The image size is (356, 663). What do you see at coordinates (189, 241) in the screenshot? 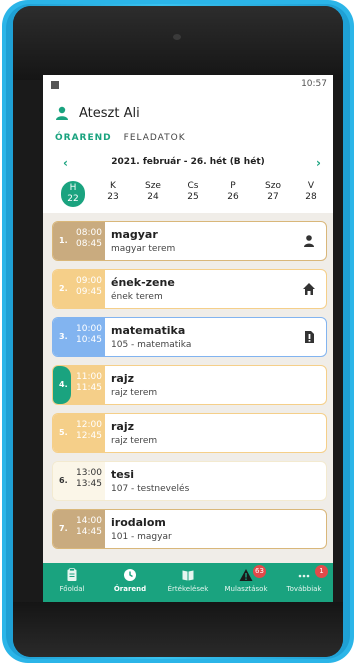
I see `lesson-card: 1. 08:00 08:45 magyar magyar terem` at bounding box center [189, 241].